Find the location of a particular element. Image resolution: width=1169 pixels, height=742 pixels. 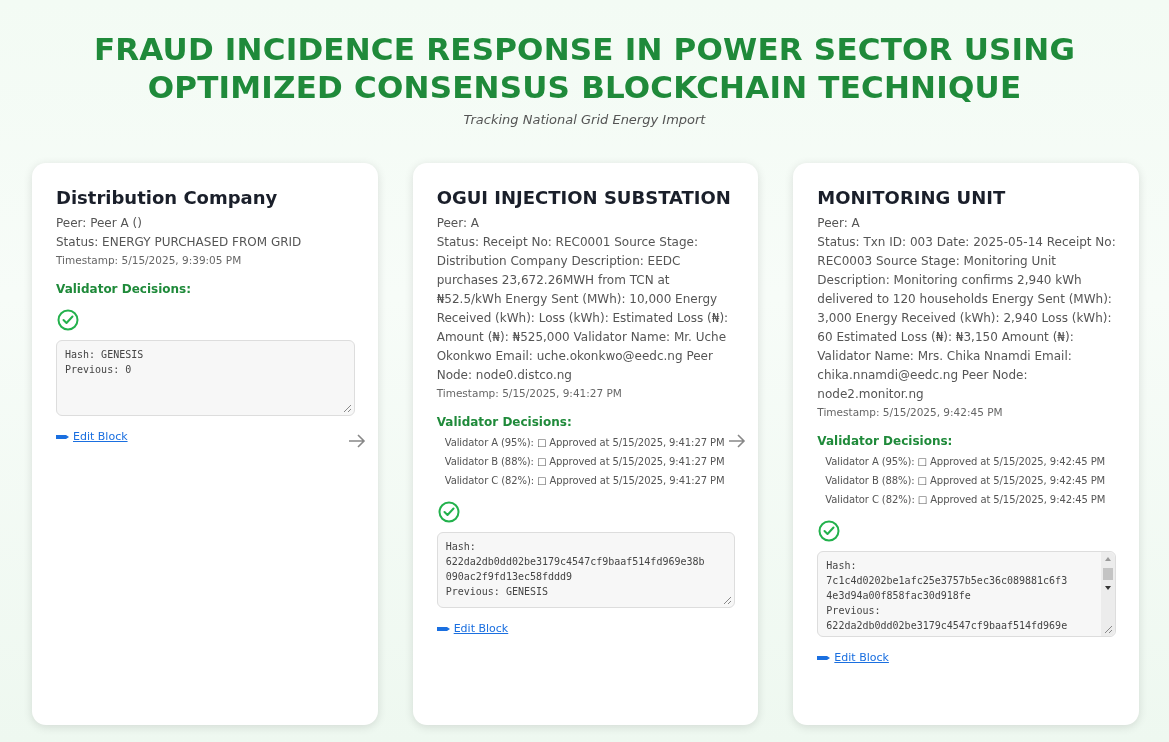

hash-field: Hash: GENESIS Previous: 0 is located at coordinates (205, 378).